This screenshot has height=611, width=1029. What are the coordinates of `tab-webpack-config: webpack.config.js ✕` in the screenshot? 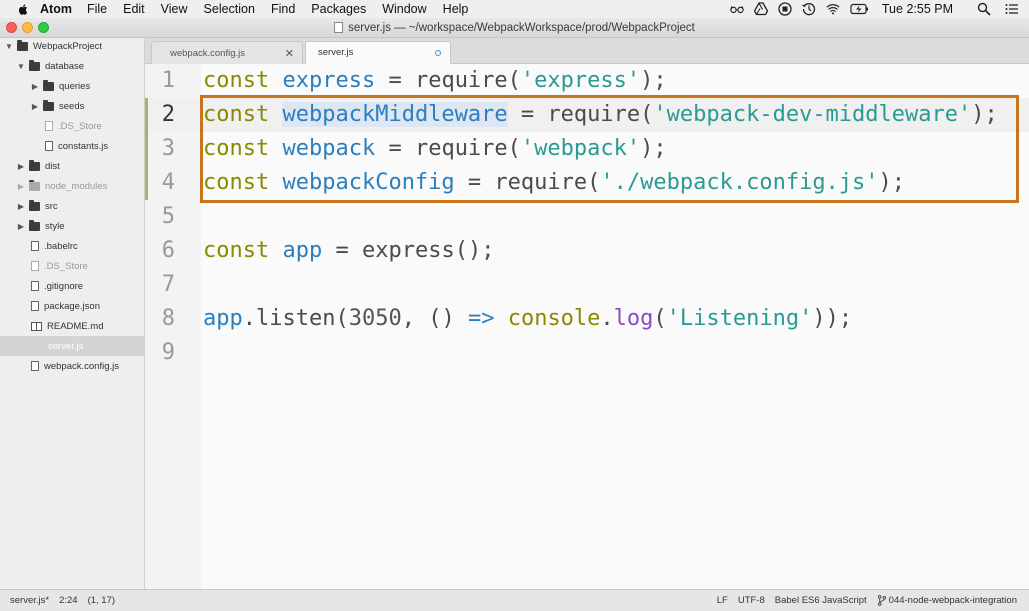 It's located at (227, 52).